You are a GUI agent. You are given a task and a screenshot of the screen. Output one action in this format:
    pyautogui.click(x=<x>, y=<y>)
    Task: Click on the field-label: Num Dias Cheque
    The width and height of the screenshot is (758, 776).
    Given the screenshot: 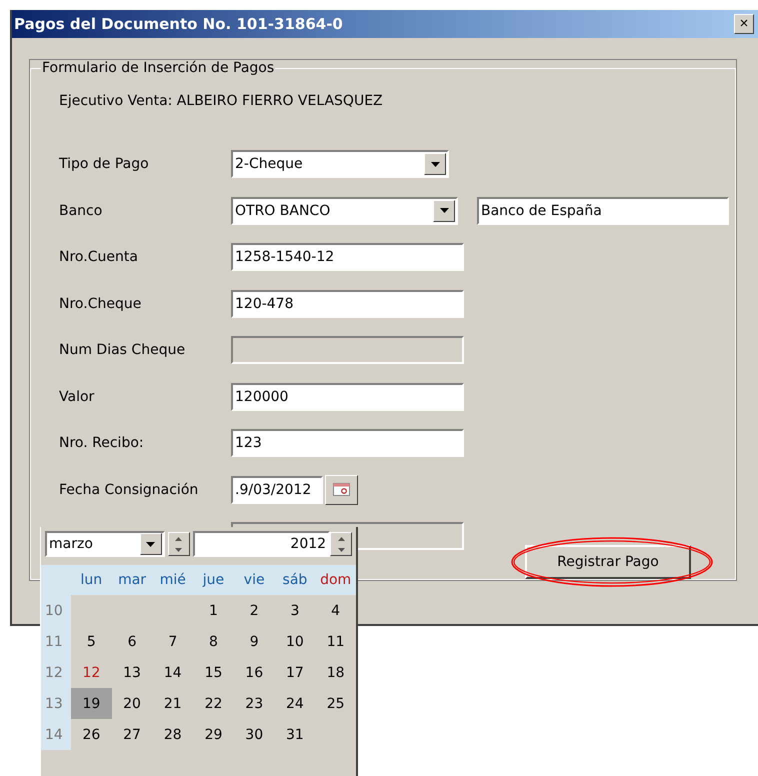 What is the action you would take?
    pyautogui.click(x=122, y=350)
    